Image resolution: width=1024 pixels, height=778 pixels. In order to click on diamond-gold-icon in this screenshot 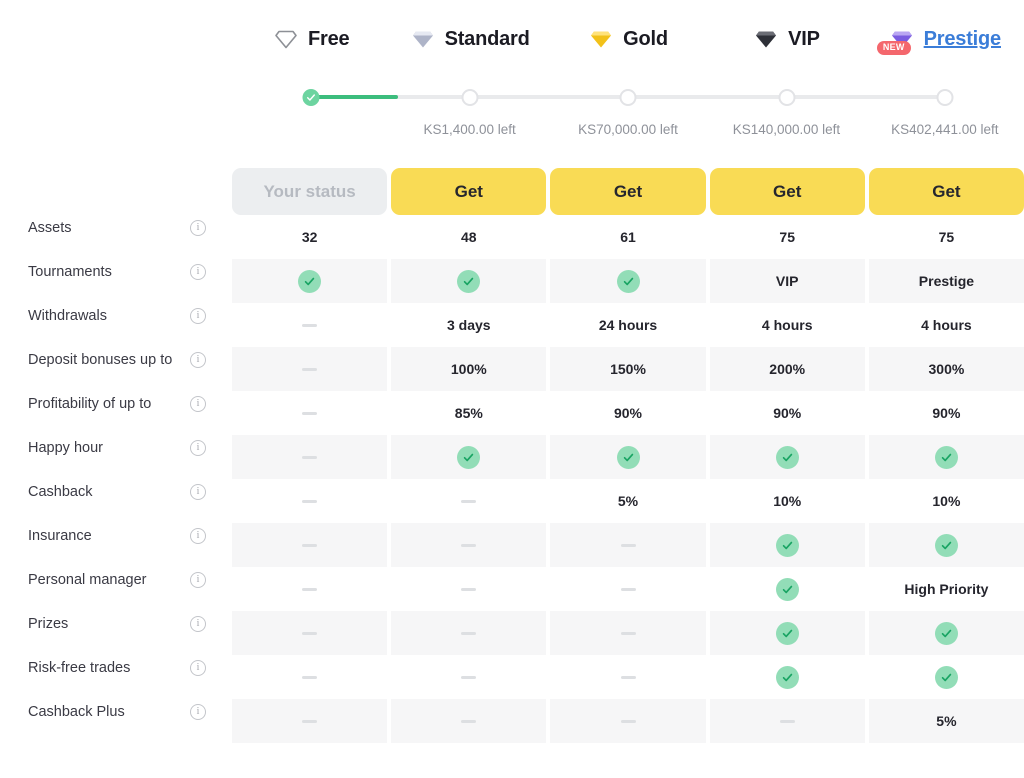, I will do `click(601, 39)`.